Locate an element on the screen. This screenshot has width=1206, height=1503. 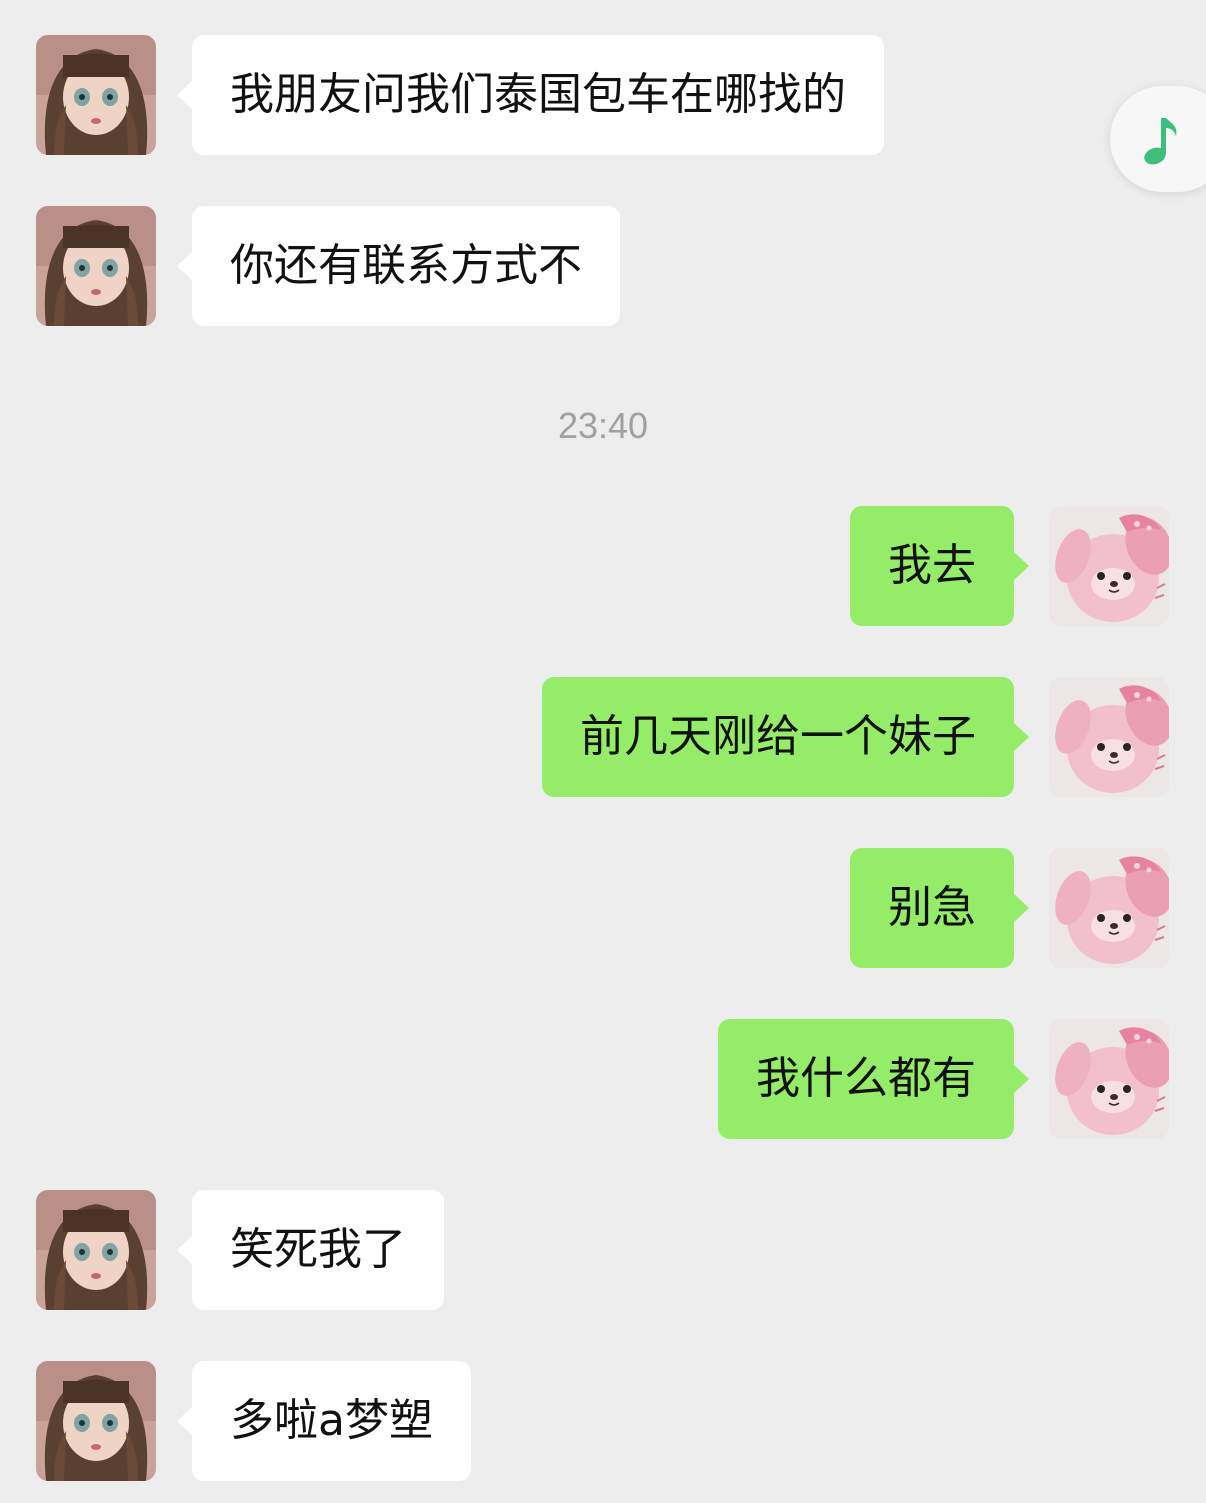
message-row-incoming: 我朋友问我们泰国包车在哪找的 is located at coordinates (603, 95).